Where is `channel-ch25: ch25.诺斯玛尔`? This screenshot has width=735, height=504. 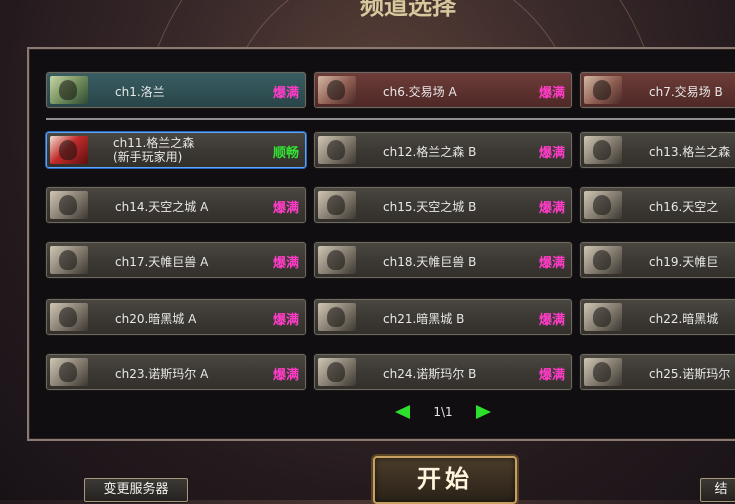
channel-ch25: ch25.诺斯玛尔 is located at coordinates (657, 372).